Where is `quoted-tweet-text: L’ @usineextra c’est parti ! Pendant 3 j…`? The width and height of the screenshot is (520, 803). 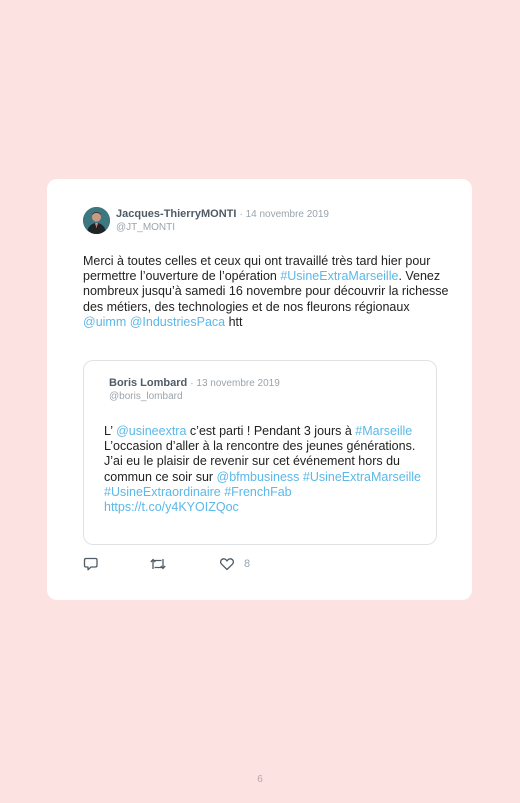 quoted-tweet-text: L’ @usineextra c’est parti ! Pendant 3 j… is located at coordinates (263, 469).